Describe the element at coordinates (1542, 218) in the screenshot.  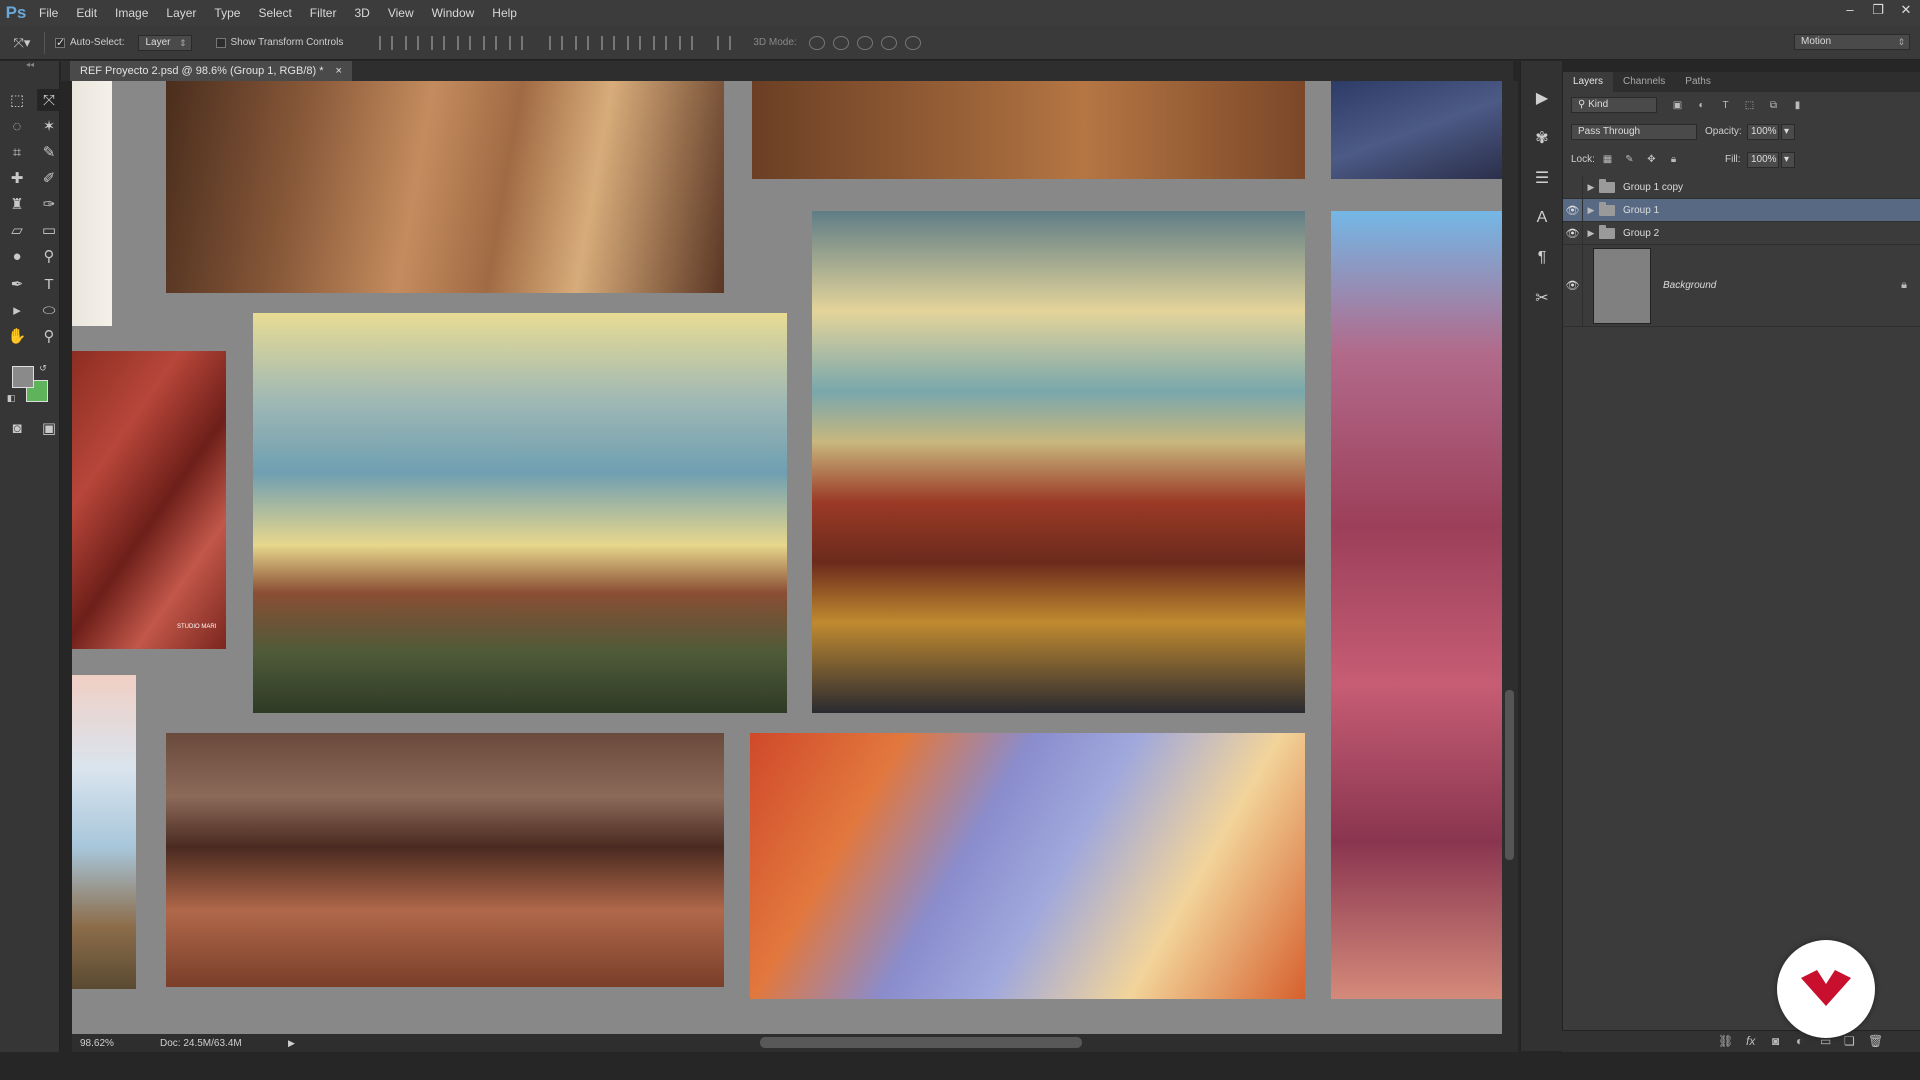
I see `character-icon: A` at that location.